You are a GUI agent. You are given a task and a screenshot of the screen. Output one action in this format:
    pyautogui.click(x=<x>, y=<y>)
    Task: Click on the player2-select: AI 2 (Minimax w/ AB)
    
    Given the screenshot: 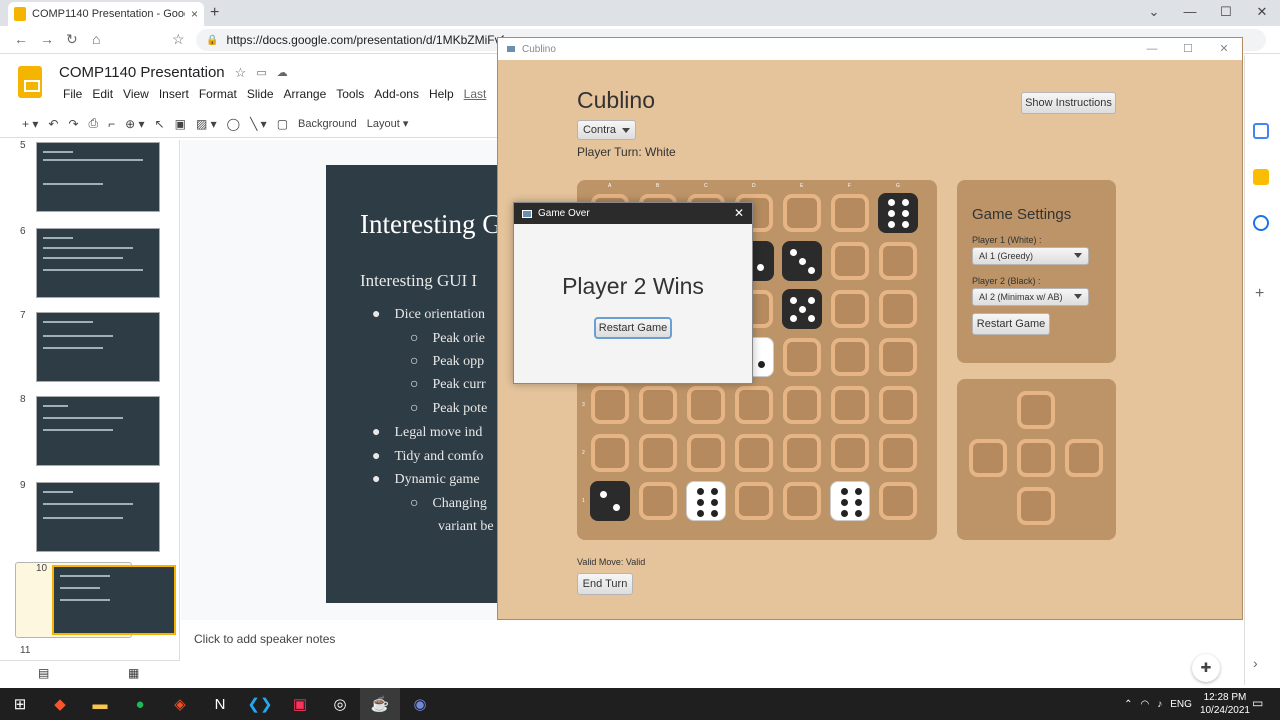 What is the action you would take?
    pyautogui.click(x=1030, y=297)
    